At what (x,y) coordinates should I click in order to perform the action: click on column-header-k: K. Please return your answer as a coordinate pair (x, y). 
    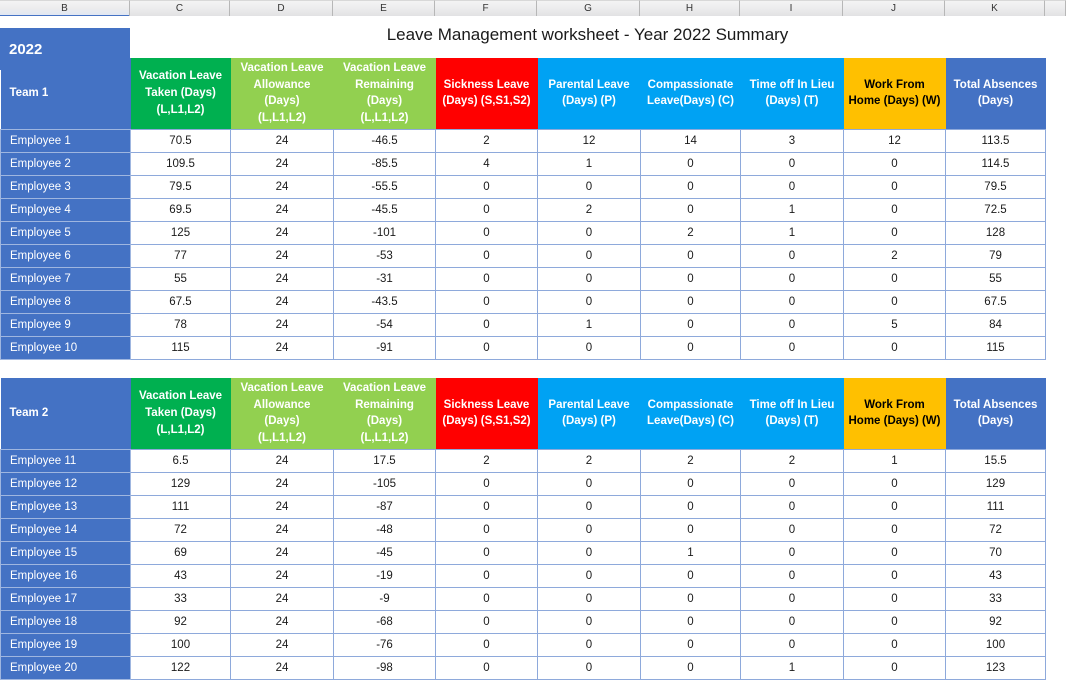
    Looking at the image, I should click on (995, 8).